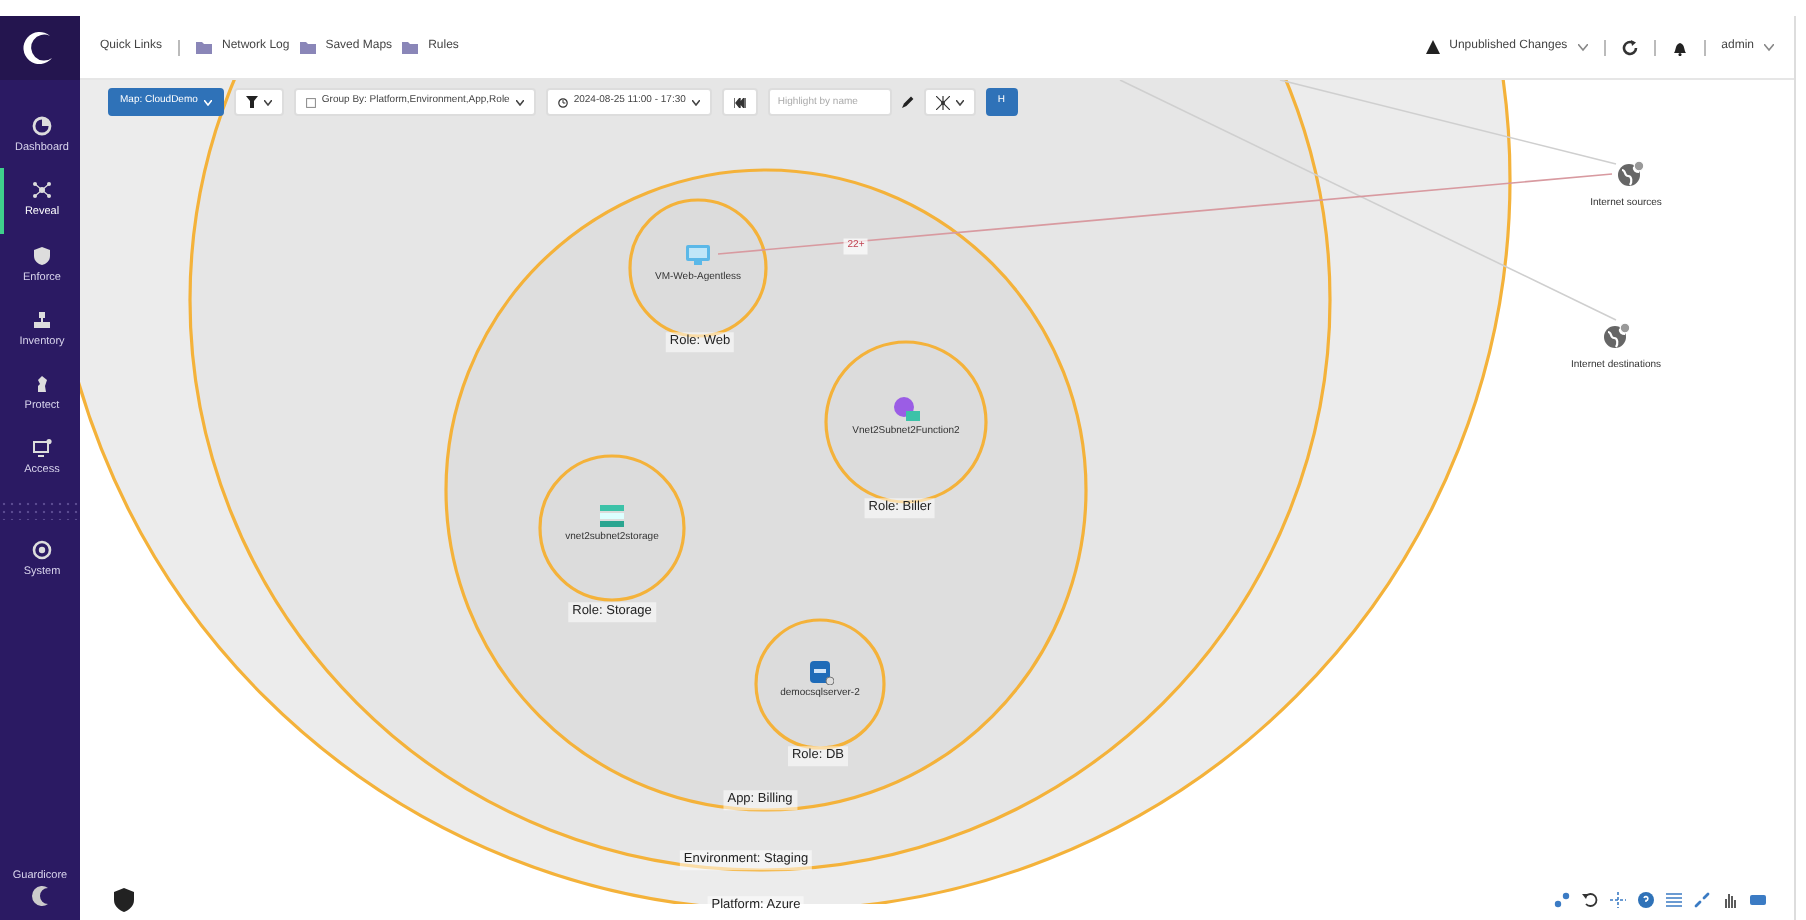  Describe the element at coordinates (1629, 47) in the screenshot. I see `refresh-icon` at that location.